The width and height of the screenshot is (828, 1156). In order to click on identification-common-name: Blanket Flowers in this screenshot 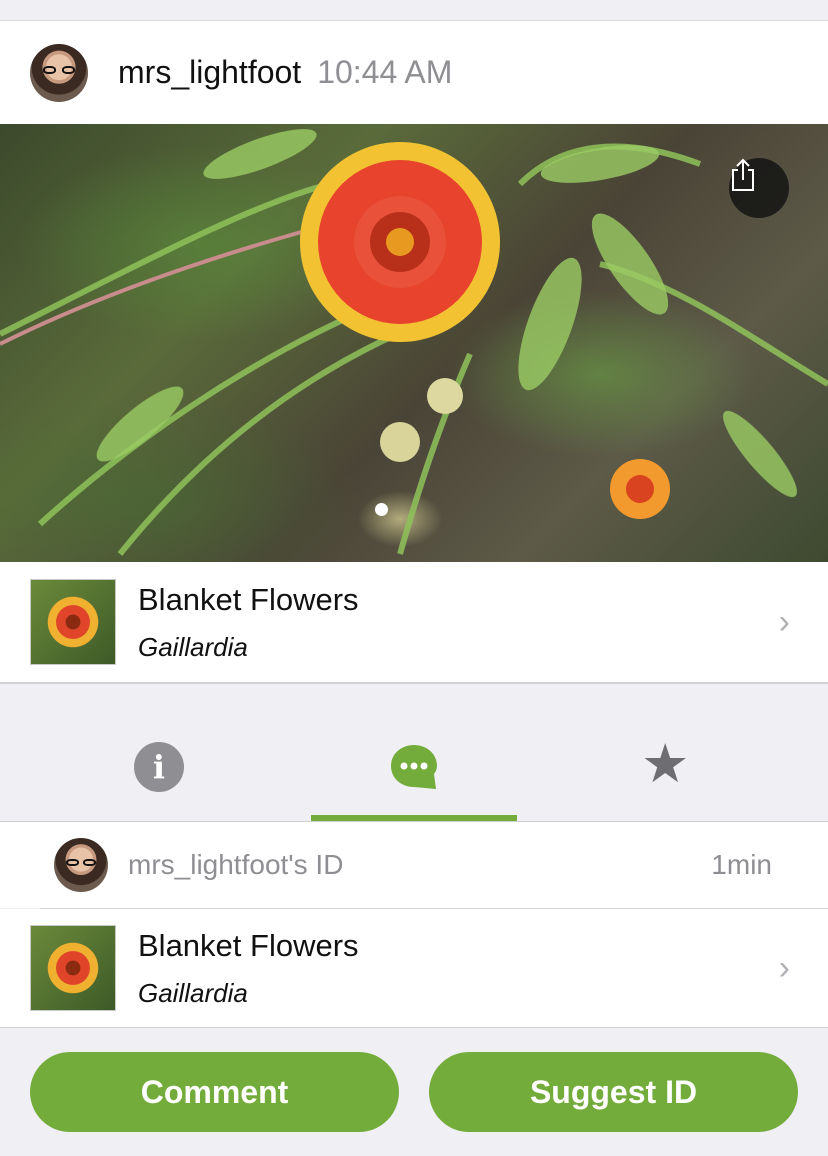, I will do `click(248, 945)`.